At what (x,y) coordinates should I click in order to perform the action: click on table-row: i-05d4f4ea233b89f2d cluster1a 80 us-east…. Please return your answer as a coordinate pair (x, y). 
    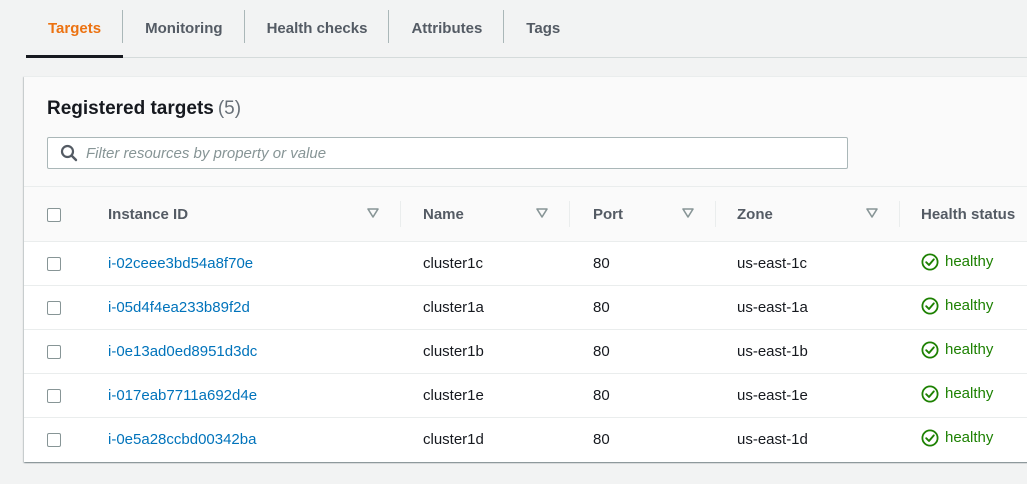
    Looking at the image, I should click on (525, 307).